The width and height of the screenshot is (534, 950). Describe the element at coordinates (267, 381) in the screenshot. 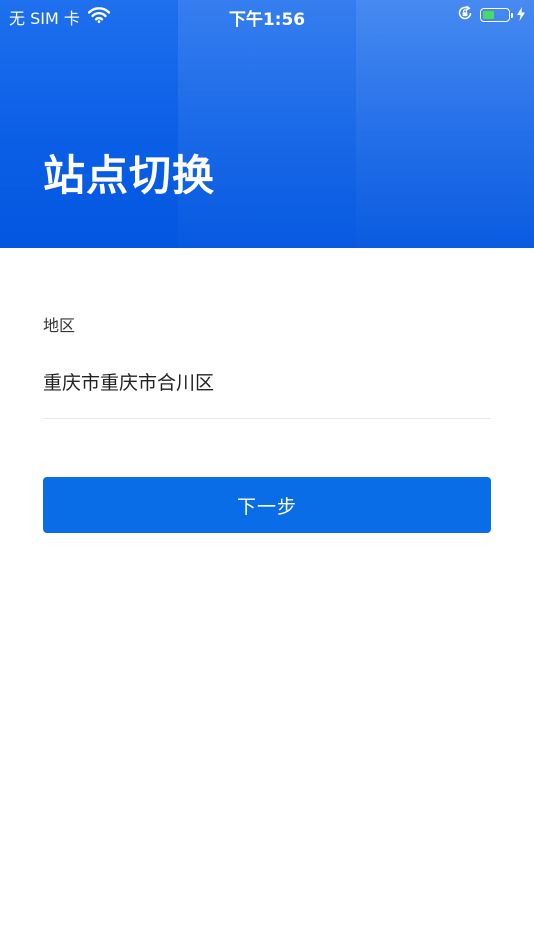

I see `region-select: 重庆市重庆市合川区` at that location.